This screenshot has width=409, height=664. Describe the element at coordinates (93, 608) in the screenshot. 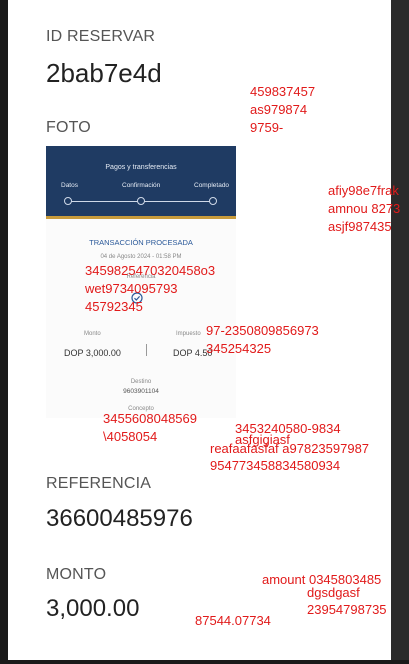

I see `amount-value: 3,000.00` at that location.